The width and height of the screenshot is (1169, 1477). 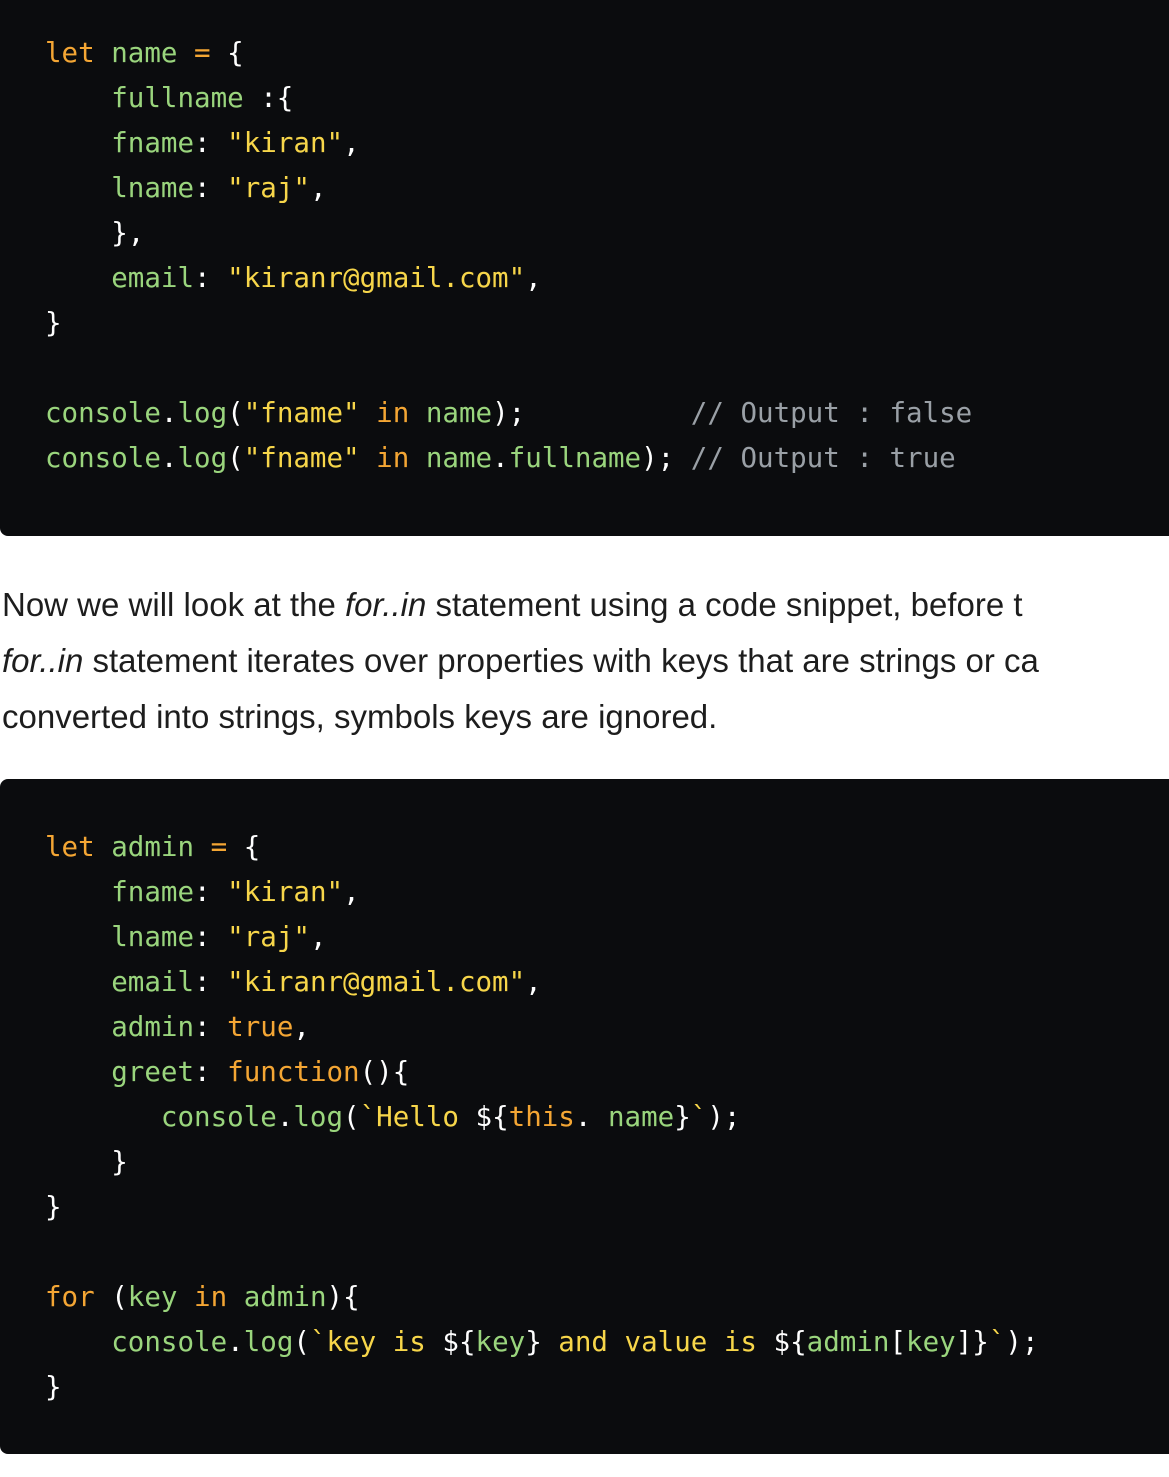 What do you see at coordinates (260, 1027) in the screenshot?
I see `code-token: true` at bounding box center [260, 1027].